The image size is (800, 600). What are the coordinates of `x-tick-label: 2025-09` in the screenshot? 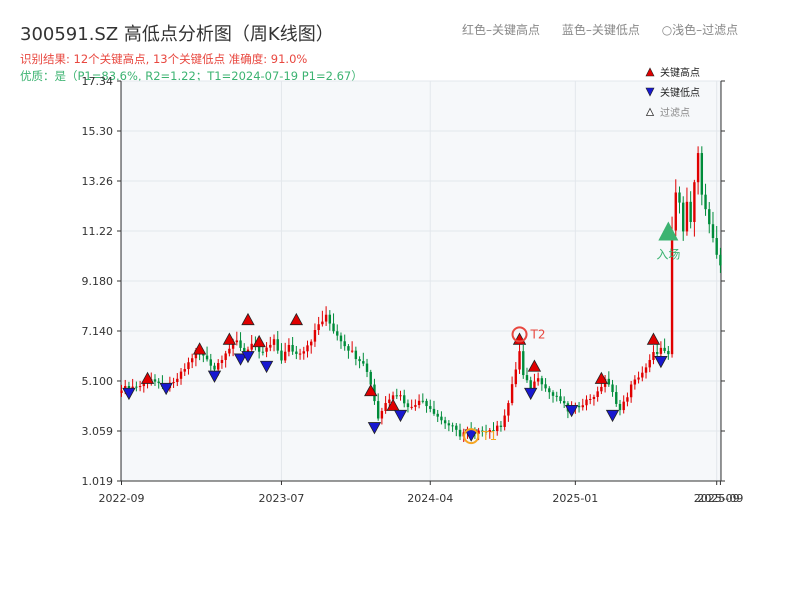 It's located at (720, 498).